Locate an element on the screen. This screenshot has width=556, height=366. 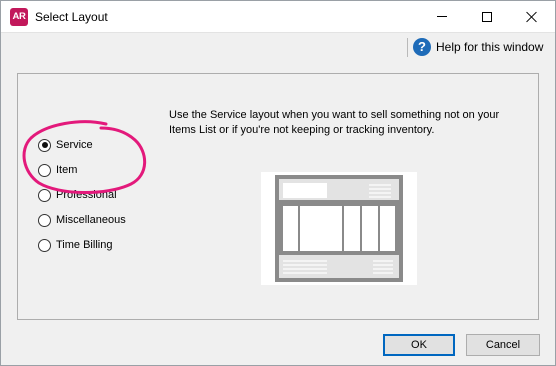
radio-button-checked is located at coordinates (44, 145).